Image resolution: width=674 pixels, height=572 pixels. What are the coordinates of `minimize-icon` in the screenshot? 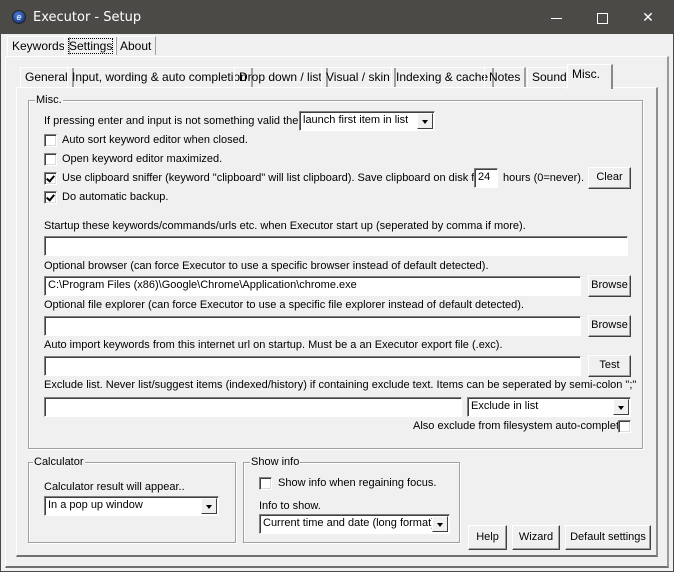 It's located at (556, 18).